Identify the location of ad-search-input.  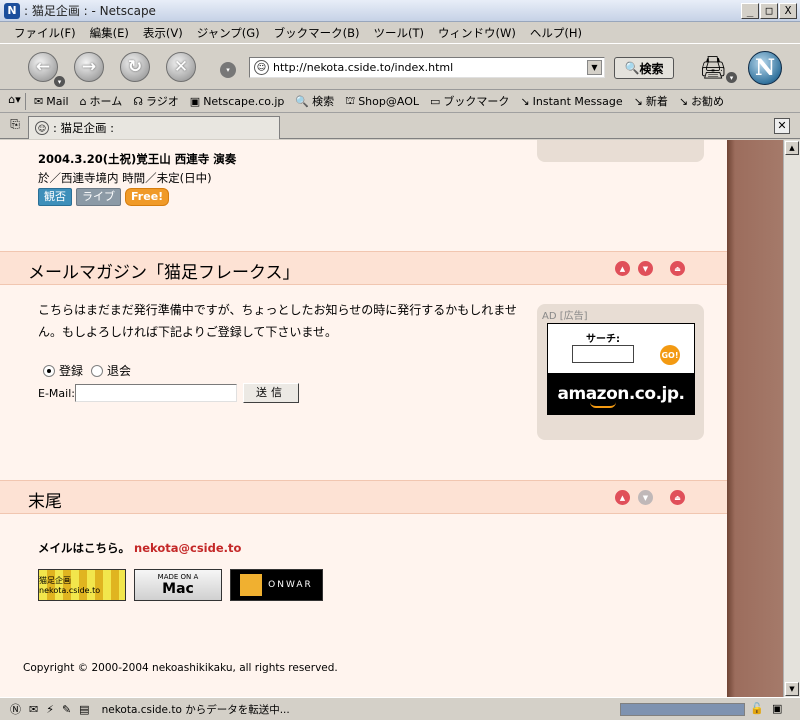
(603, 354).